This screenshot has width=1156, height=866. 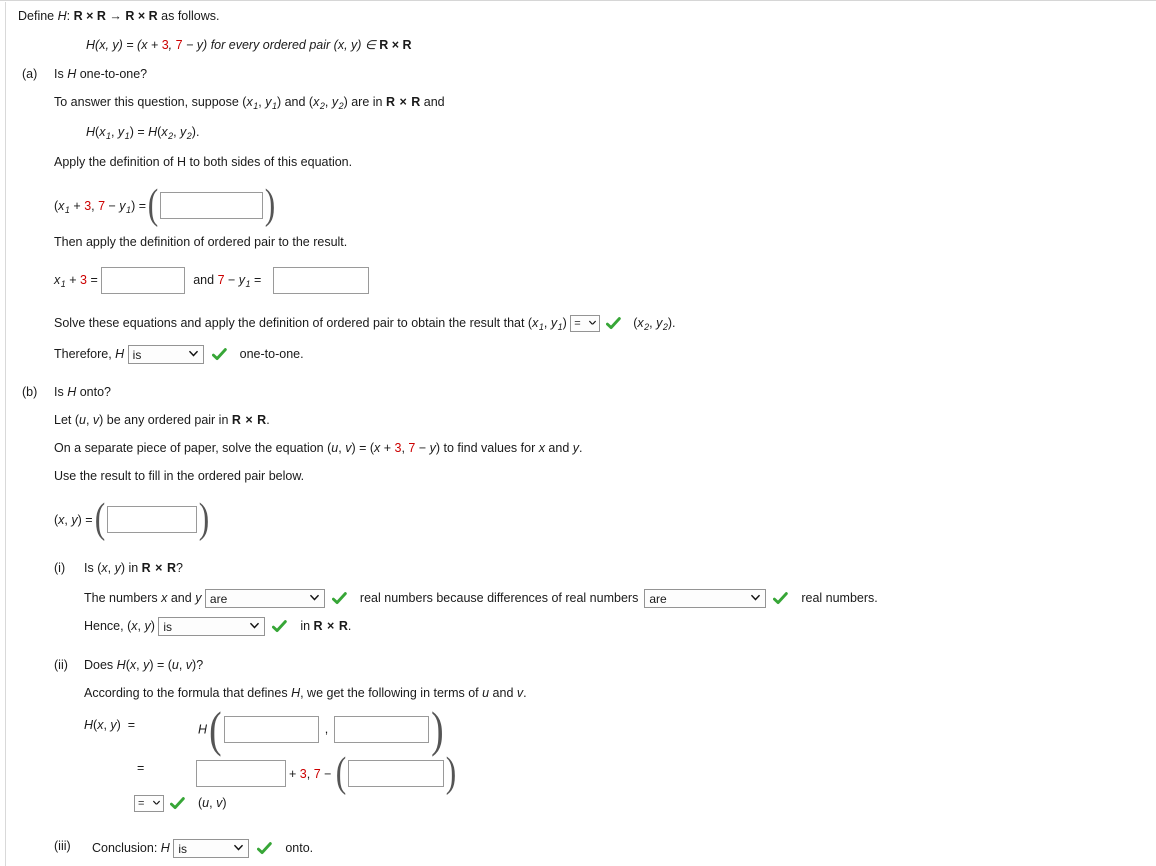 What do you see at coordinates (577, 323) in the screenshot?
I see `part-a-equality-select-value: =` at bounding box center [577, 323].